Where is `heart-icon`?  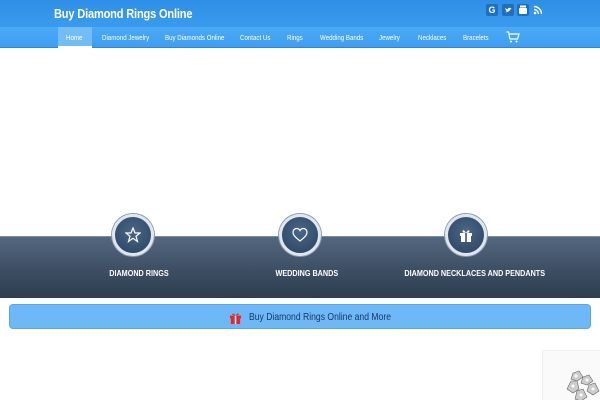 heart-icon is located at coordinates (300, 234).